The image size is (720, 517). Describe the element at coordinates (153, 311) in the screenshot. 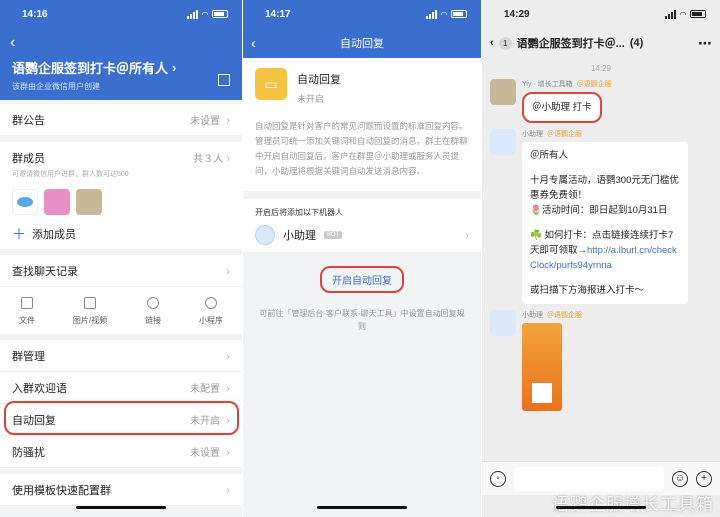

I see `tool-link: 链接` at that location.